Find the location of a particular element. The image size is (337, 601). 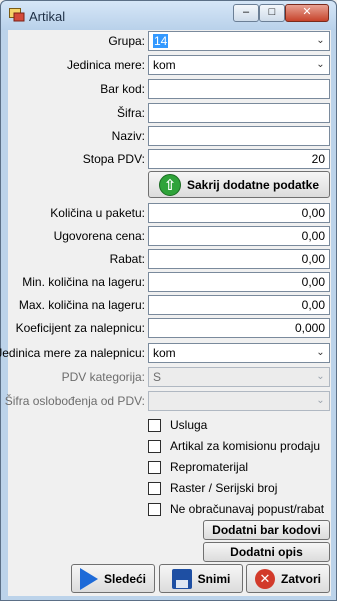

rabat-input: 0,00 is located at coordinates (239, 259).